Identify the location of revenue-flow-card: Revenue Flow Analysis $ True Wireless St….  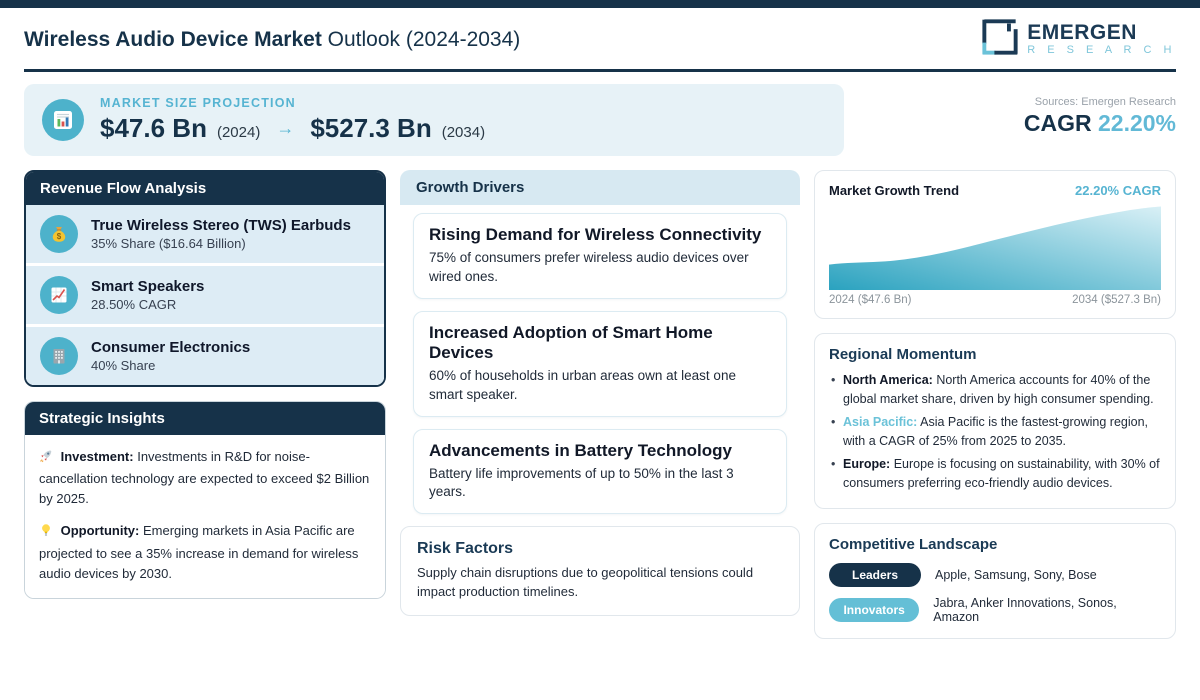
(205, 278).